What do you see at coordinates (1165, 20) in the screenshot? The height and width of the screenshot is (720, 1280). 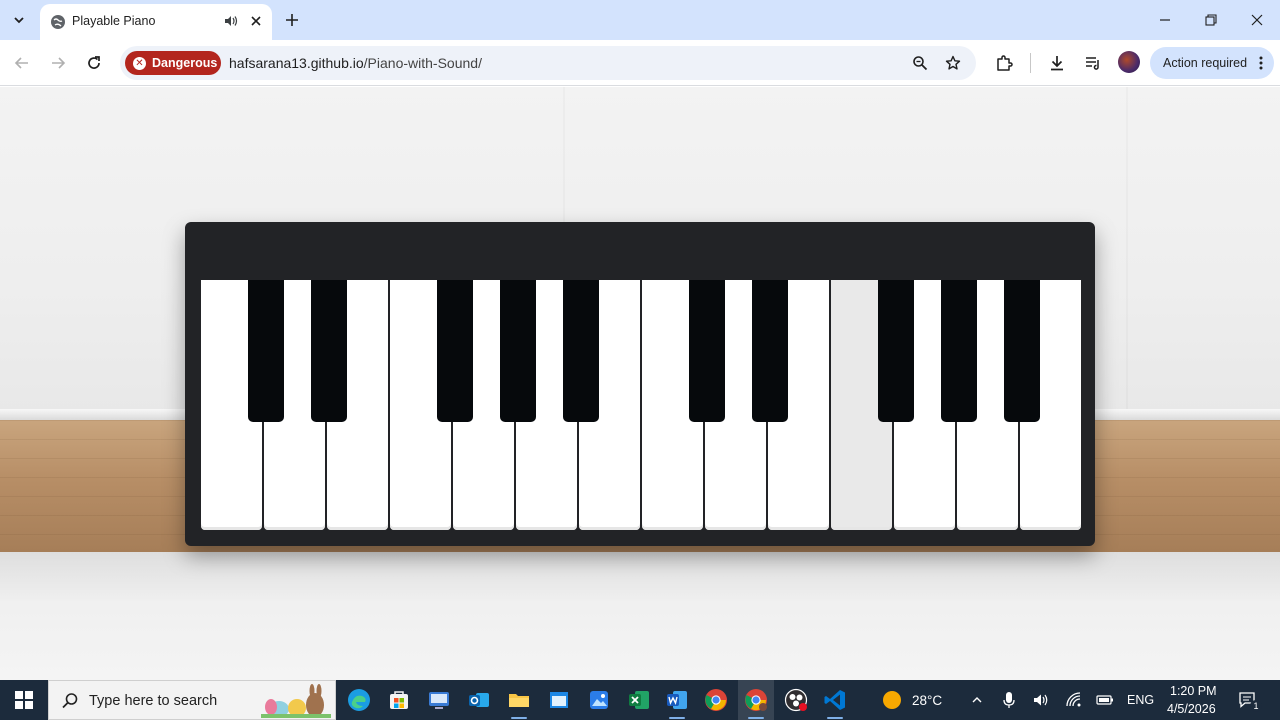 I see `minimize-button` at bounding box center [1165, 20].